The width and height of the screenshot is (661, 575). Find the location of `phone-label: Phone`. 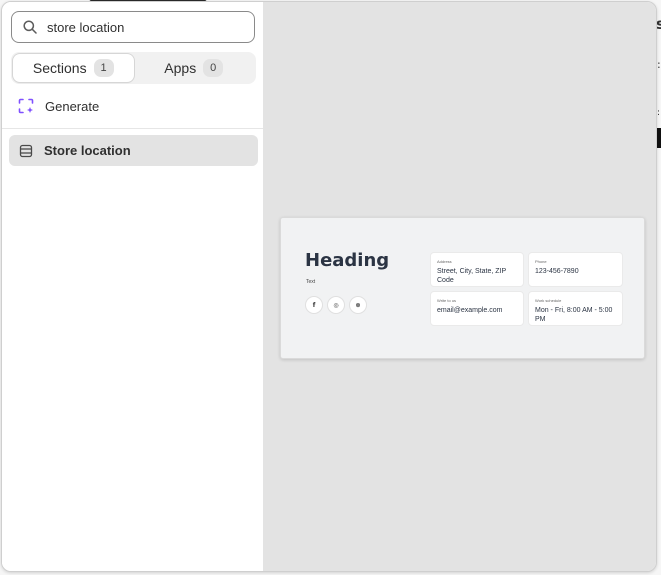

phone-label: Phone is located at coordinates (541, 261).